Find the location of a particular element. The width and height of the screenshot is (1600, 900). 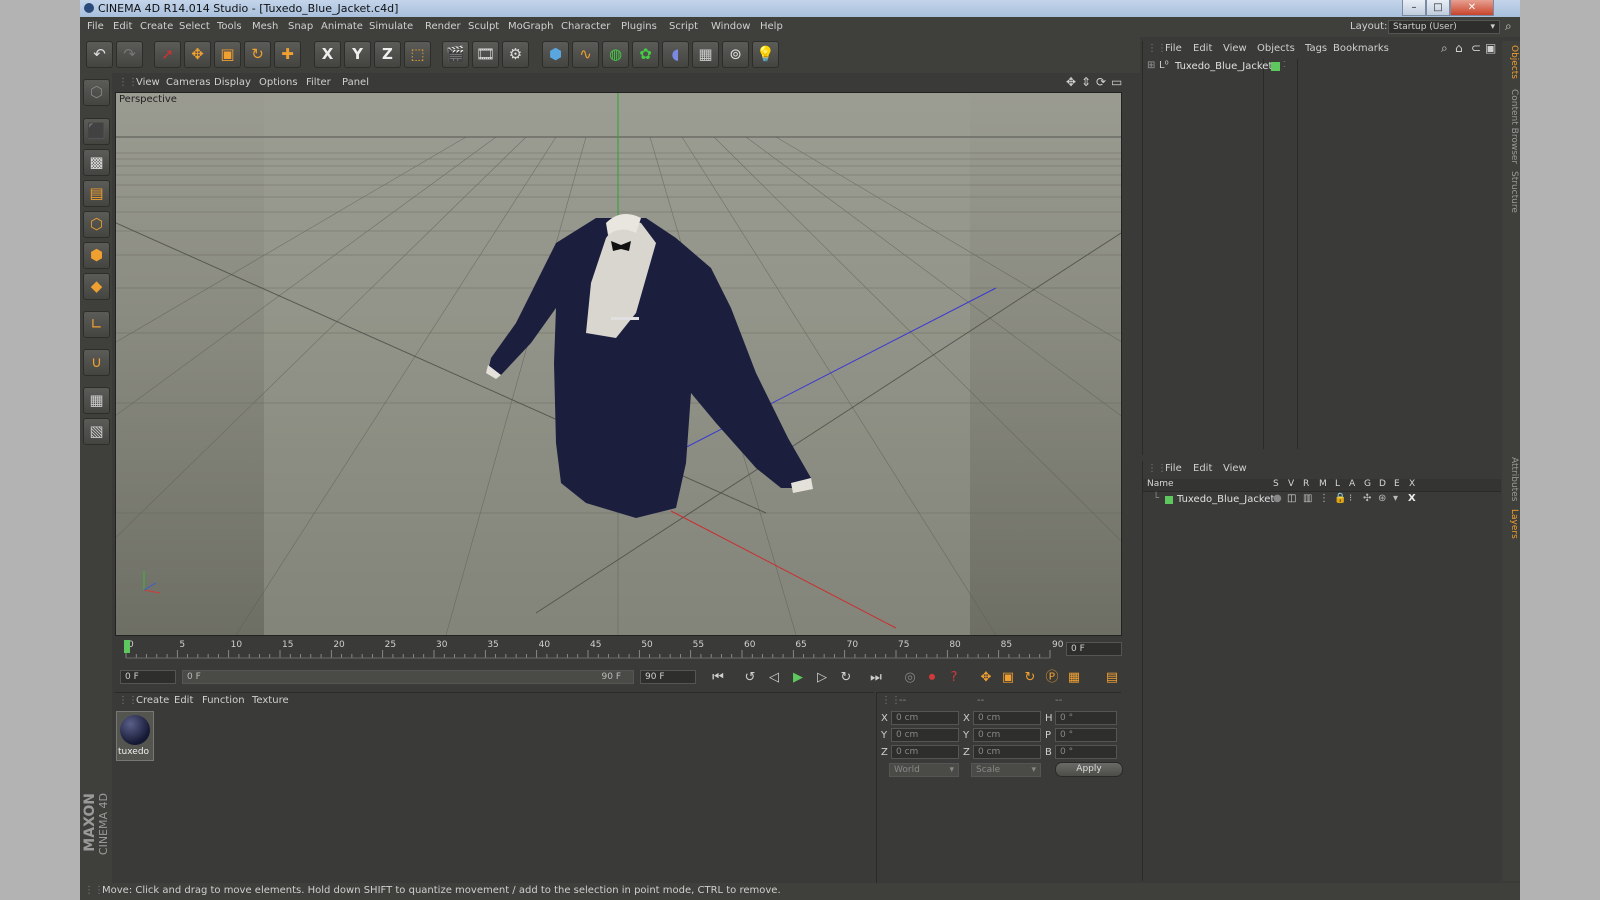

current-frame-marker is located at coordinates (127, 646).